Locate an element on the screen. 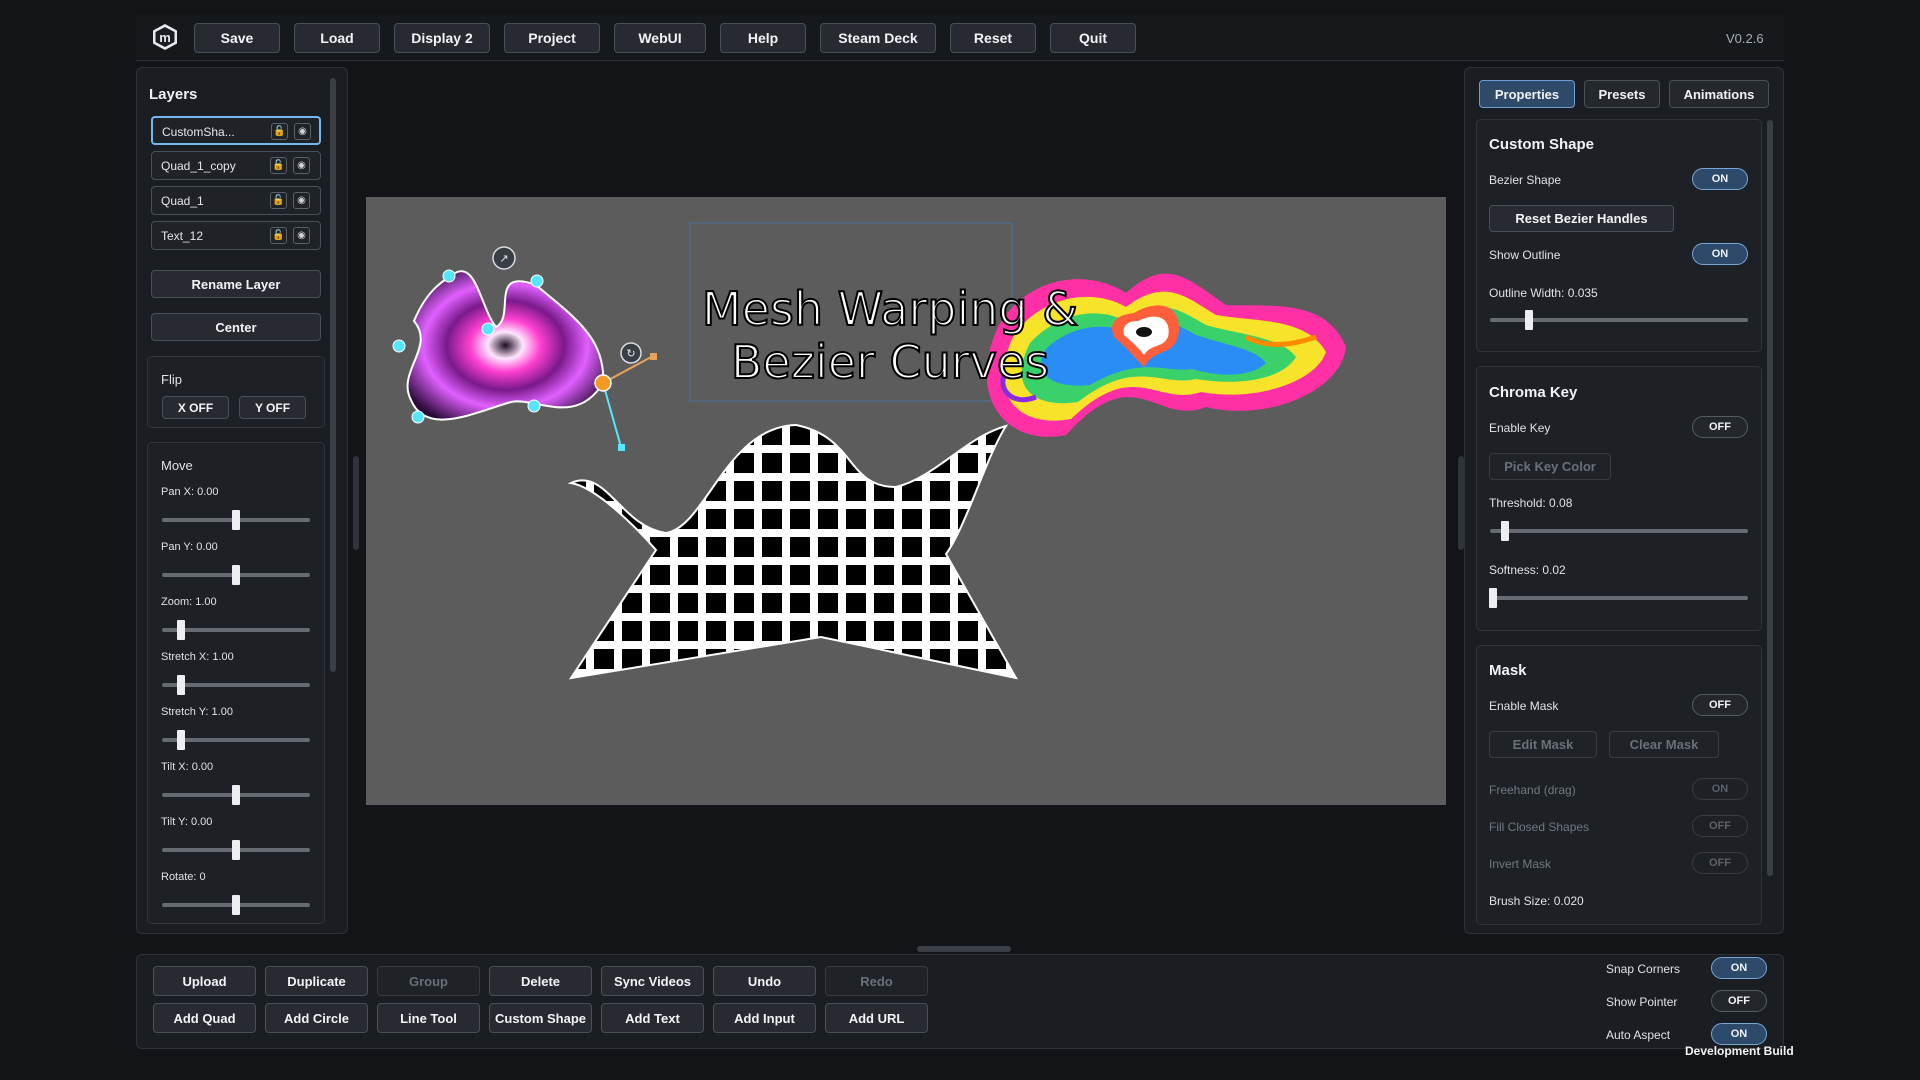 This screenshot has width=1920, height=1080. outline-width-label: Outline Width: 0.035 is located at coordinates (1543, 293).